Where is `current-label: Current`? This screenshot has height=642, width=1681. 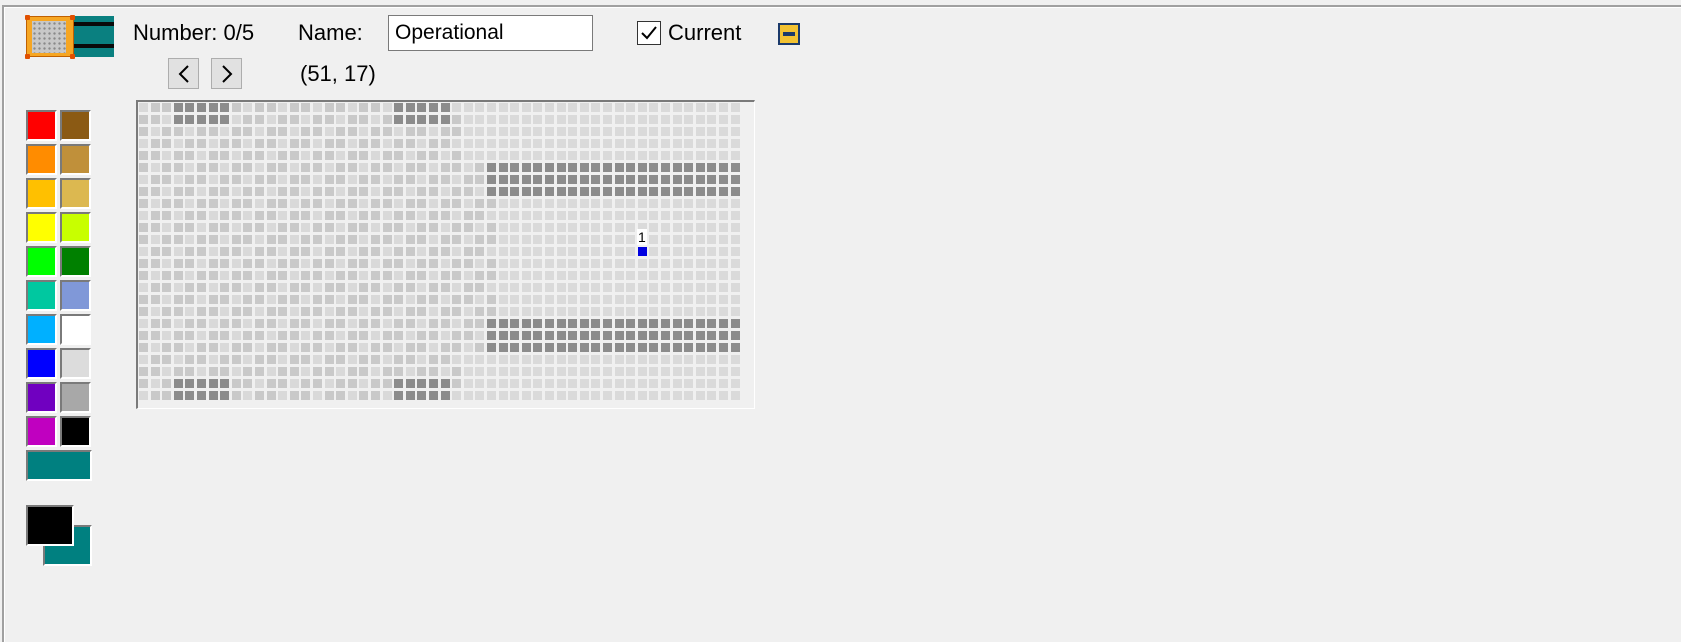 current-label: Current is located at coordinates (704, 33).